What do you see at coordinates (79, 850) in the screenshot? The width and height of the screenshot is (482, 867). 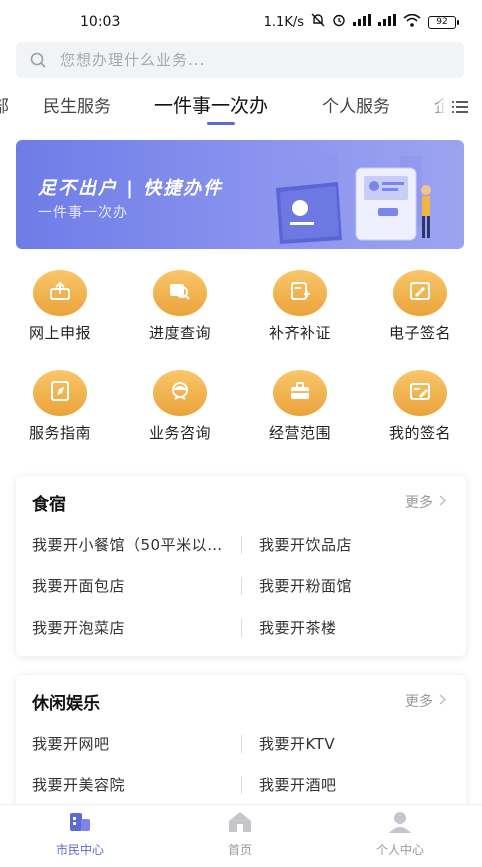 I see `nav-label: 市民中心` at bounding box center [79, 850].